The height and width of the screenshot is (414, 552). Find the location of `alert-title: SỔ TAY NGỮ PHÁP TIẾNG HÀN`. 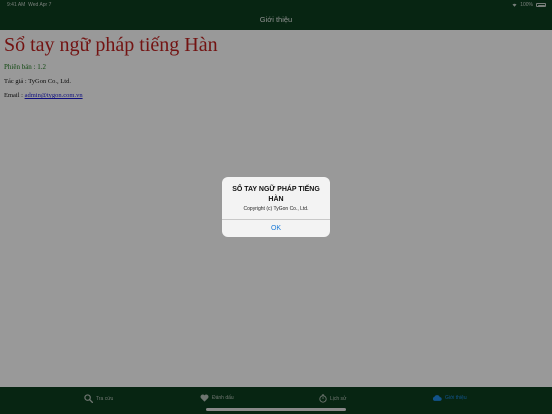

alert-title: SỔ TAY NGỮ PHÁP TIẾNG HÀN is located at coordinates (276, 194).